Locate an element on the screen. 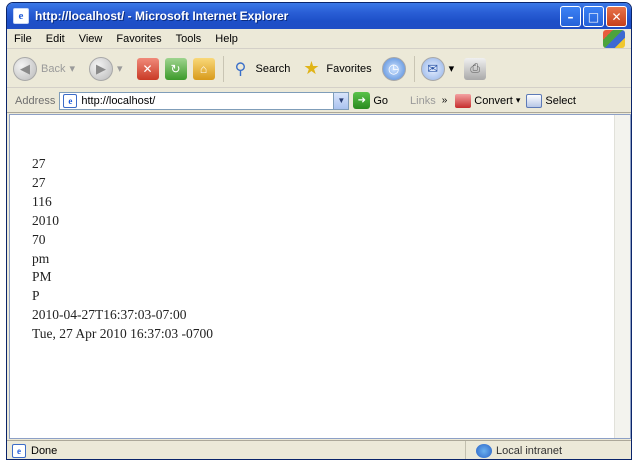  security-zone: Local intranet is located at coordinates (548, 450).